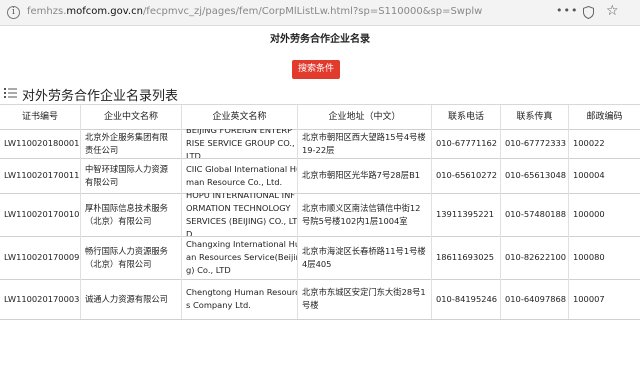 The height and width of the screenshot is (366, 640). I want to click on cell-zip: 100022, so click(604, 143).